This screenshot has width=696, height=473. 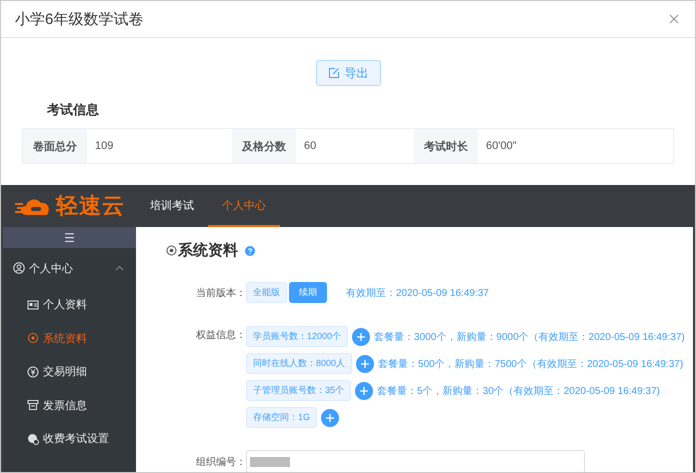 I want to click on sidebar-item: 交易明细, so click(x=69, y=371).